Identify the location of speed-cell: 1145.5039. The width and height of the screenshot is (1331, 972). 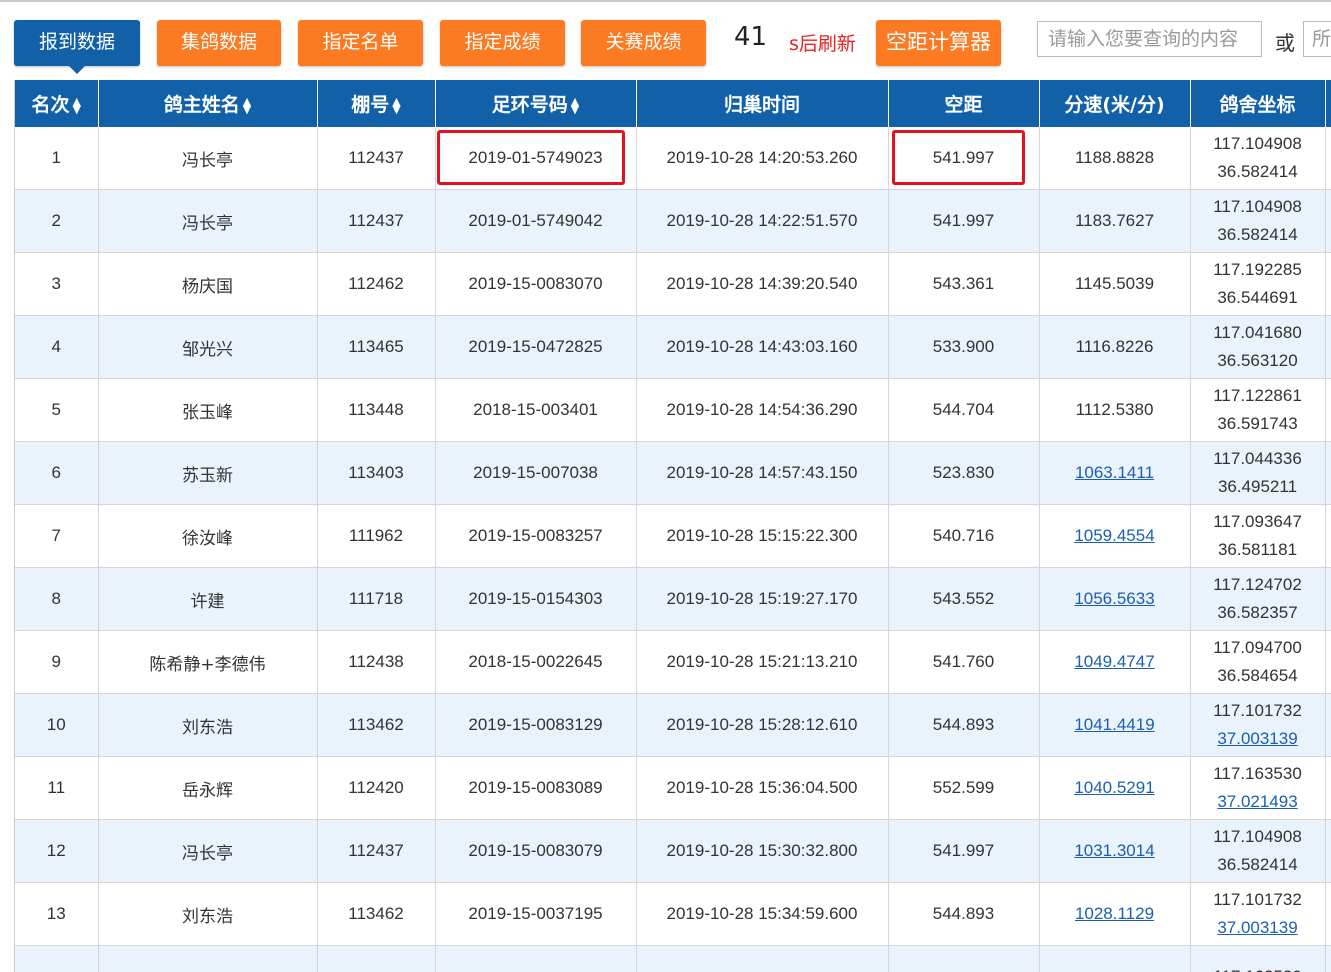
(1115, 284).